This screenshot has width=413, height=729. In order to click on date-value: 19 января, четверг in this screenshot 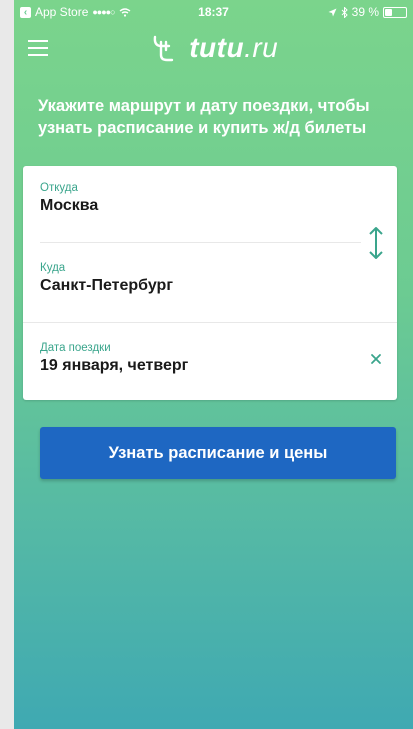, I will do `click(208, 366)`.